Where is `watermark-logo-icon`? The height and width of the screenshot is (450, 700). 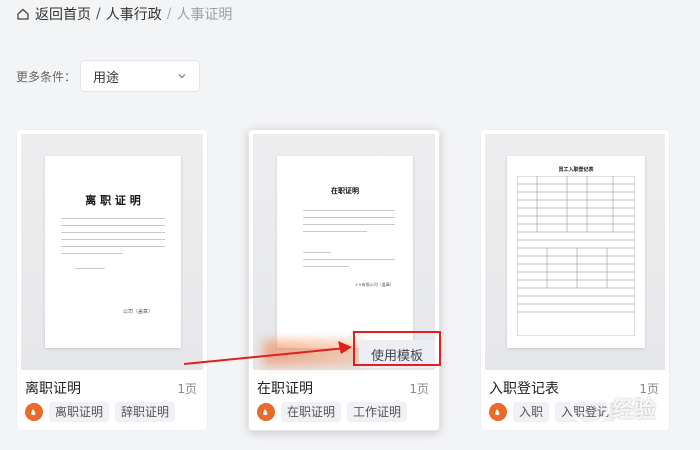 watermark-logo-icon is located at coordinates (590, 401).